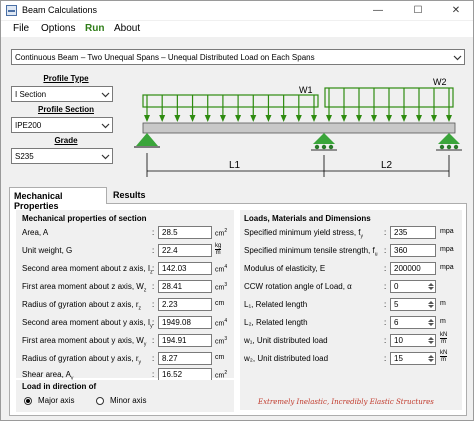 This screenshot has height=421, width=474. I want to click on loads-materials-title: Loads, Materials and Dimensions, so click(307, 218).